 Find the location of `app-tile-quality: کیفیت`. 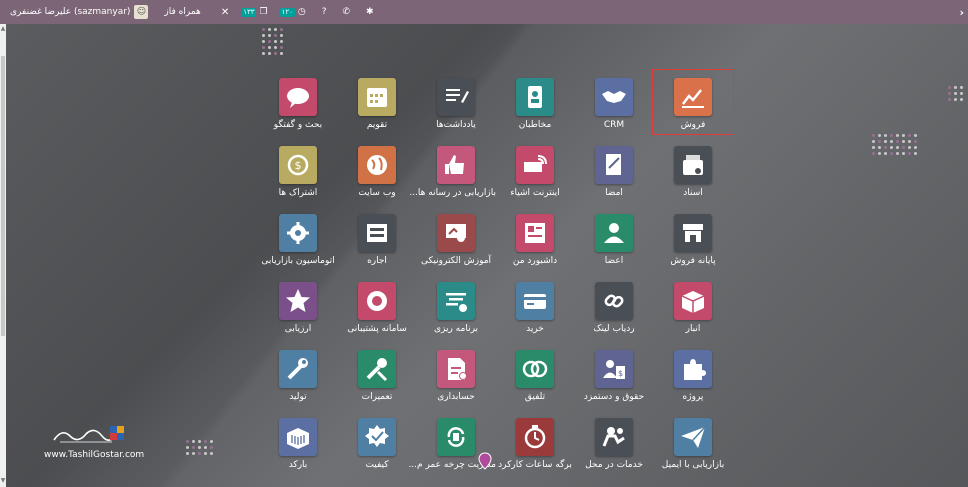

app-tile-quality: کیفیت is located at coordinates (377, 442).